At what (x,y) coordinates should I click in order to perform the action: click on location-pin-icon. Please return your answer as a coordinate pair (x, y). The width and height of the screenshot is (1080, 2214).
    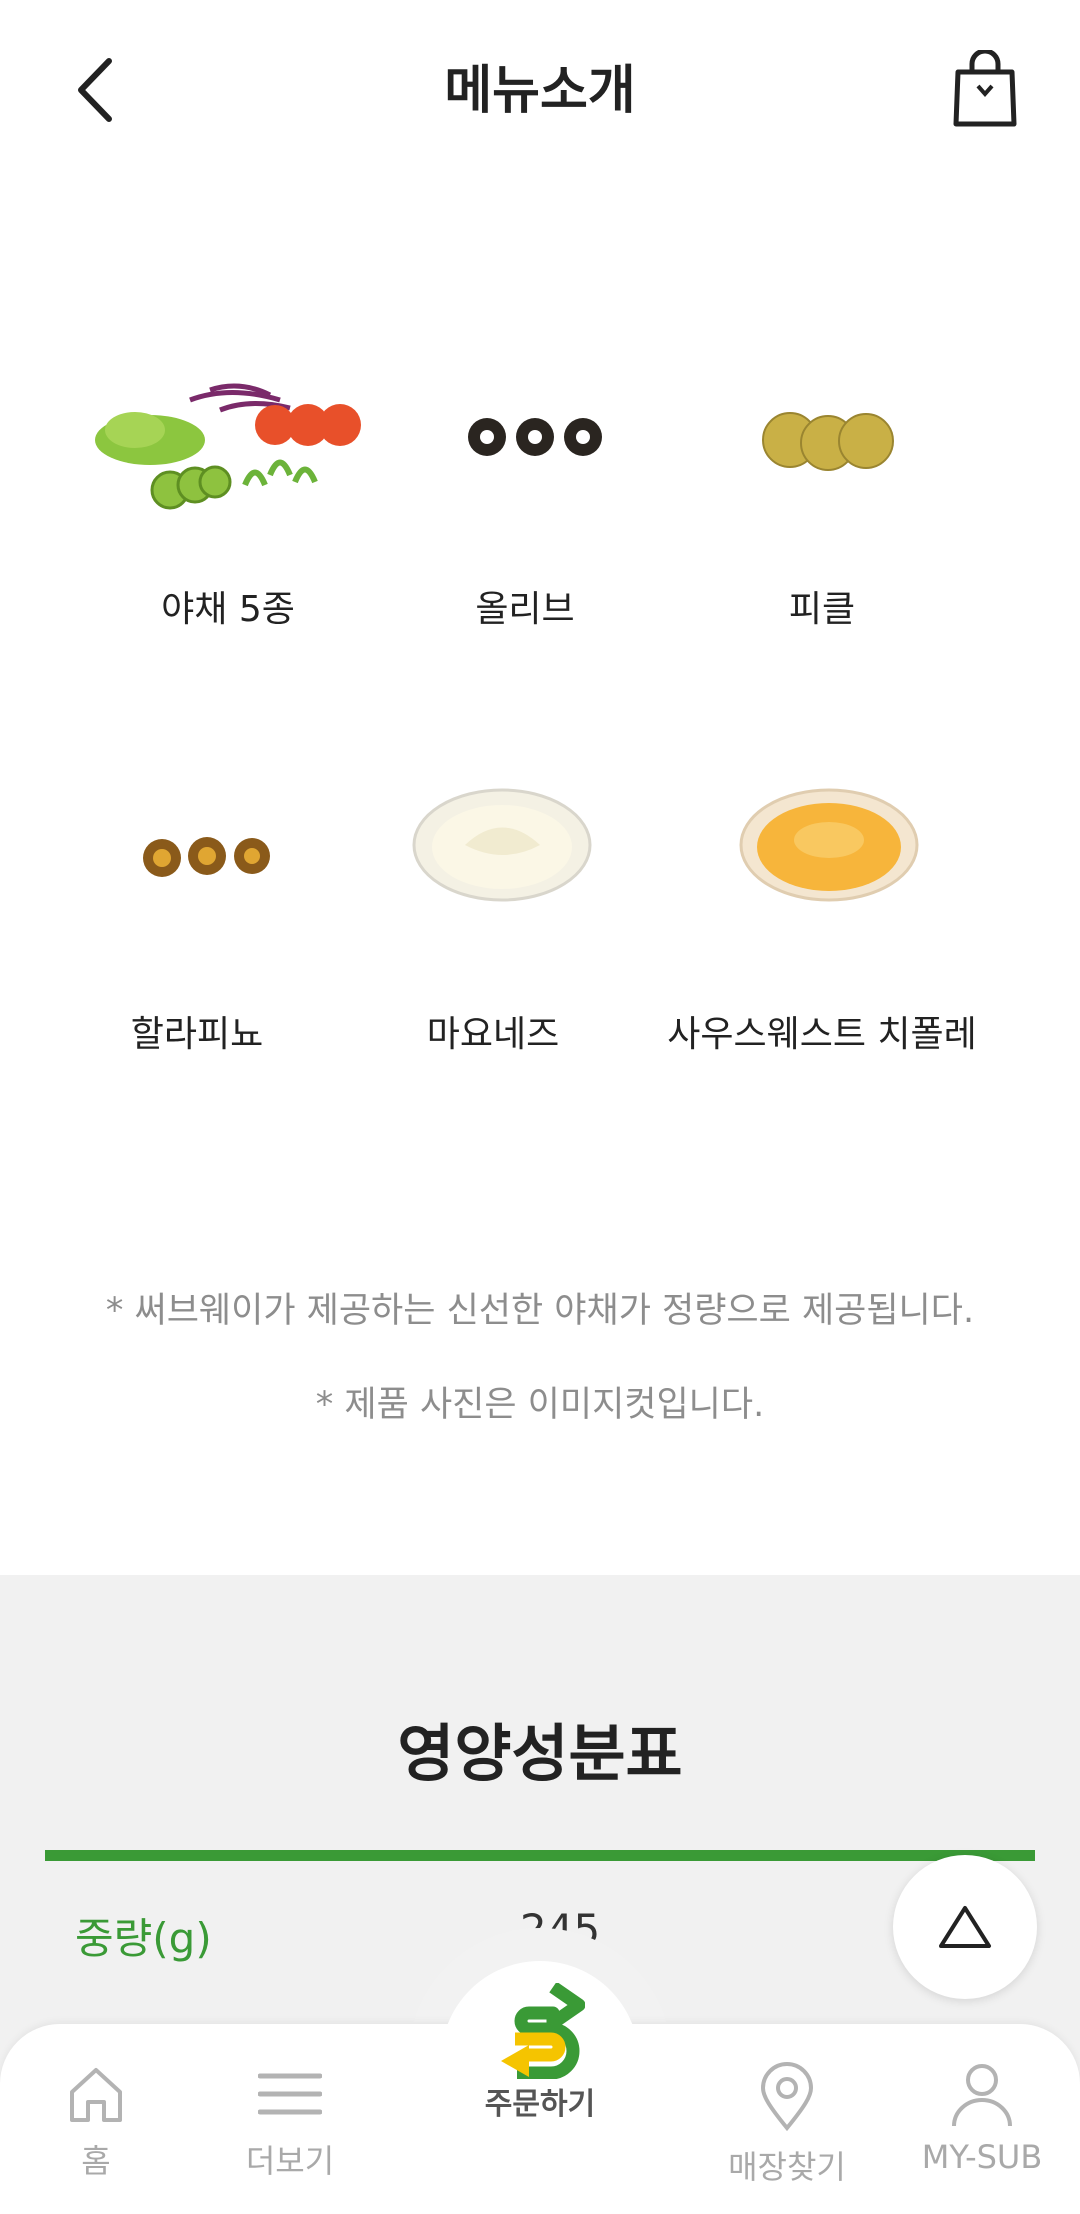
    Looking at the image, I should click on (787, 2097).